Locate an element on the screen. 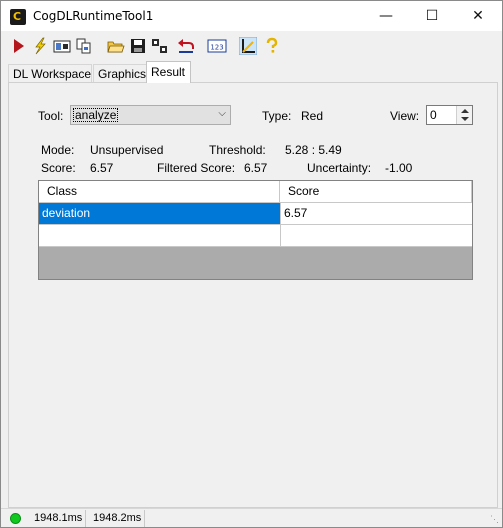 This screenshot has width=503, height=528. column-header-class: Class is located at coordinates (159, 192).